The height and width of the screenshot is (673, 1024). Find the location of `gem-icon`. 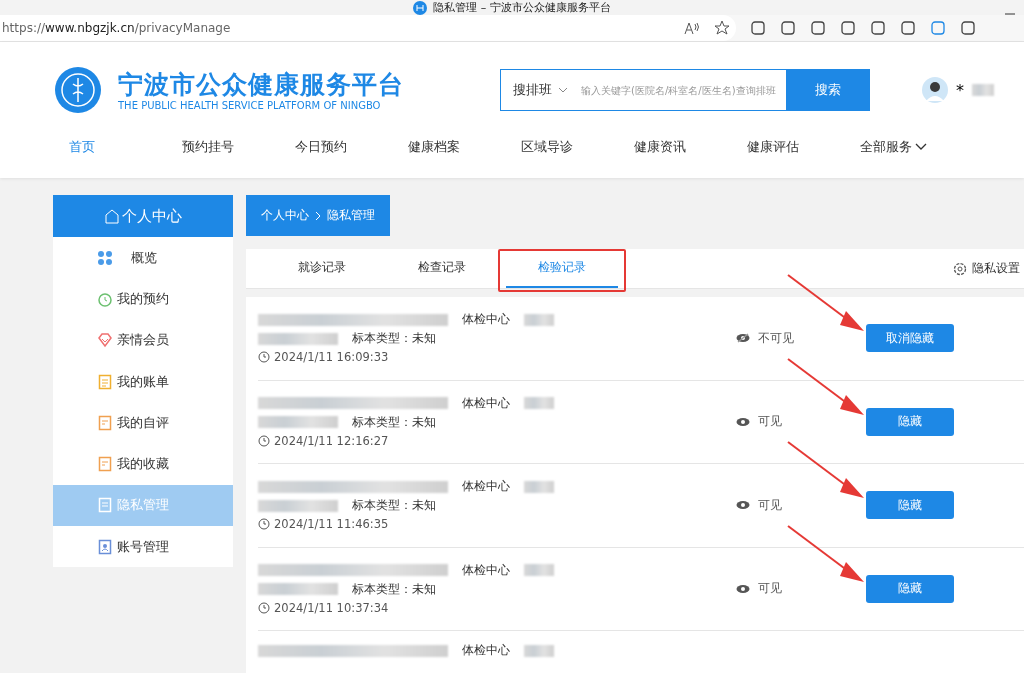

gem-icon is located at coordinates (105, 340).